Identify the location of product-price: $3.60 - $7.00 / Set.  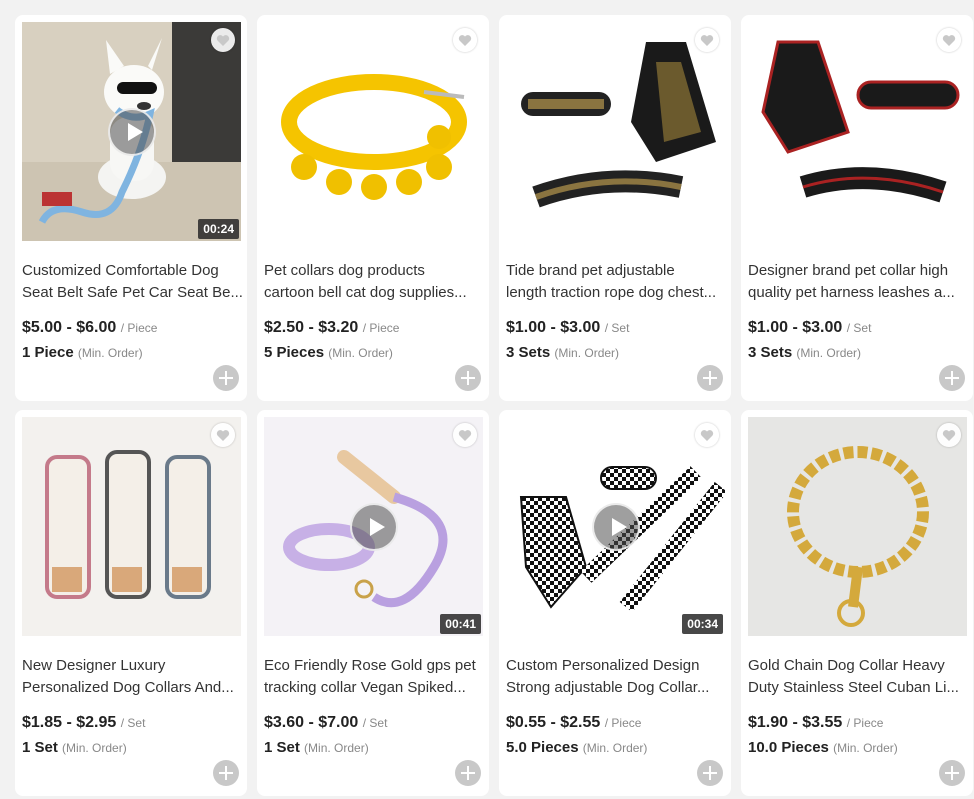
(325, 723).